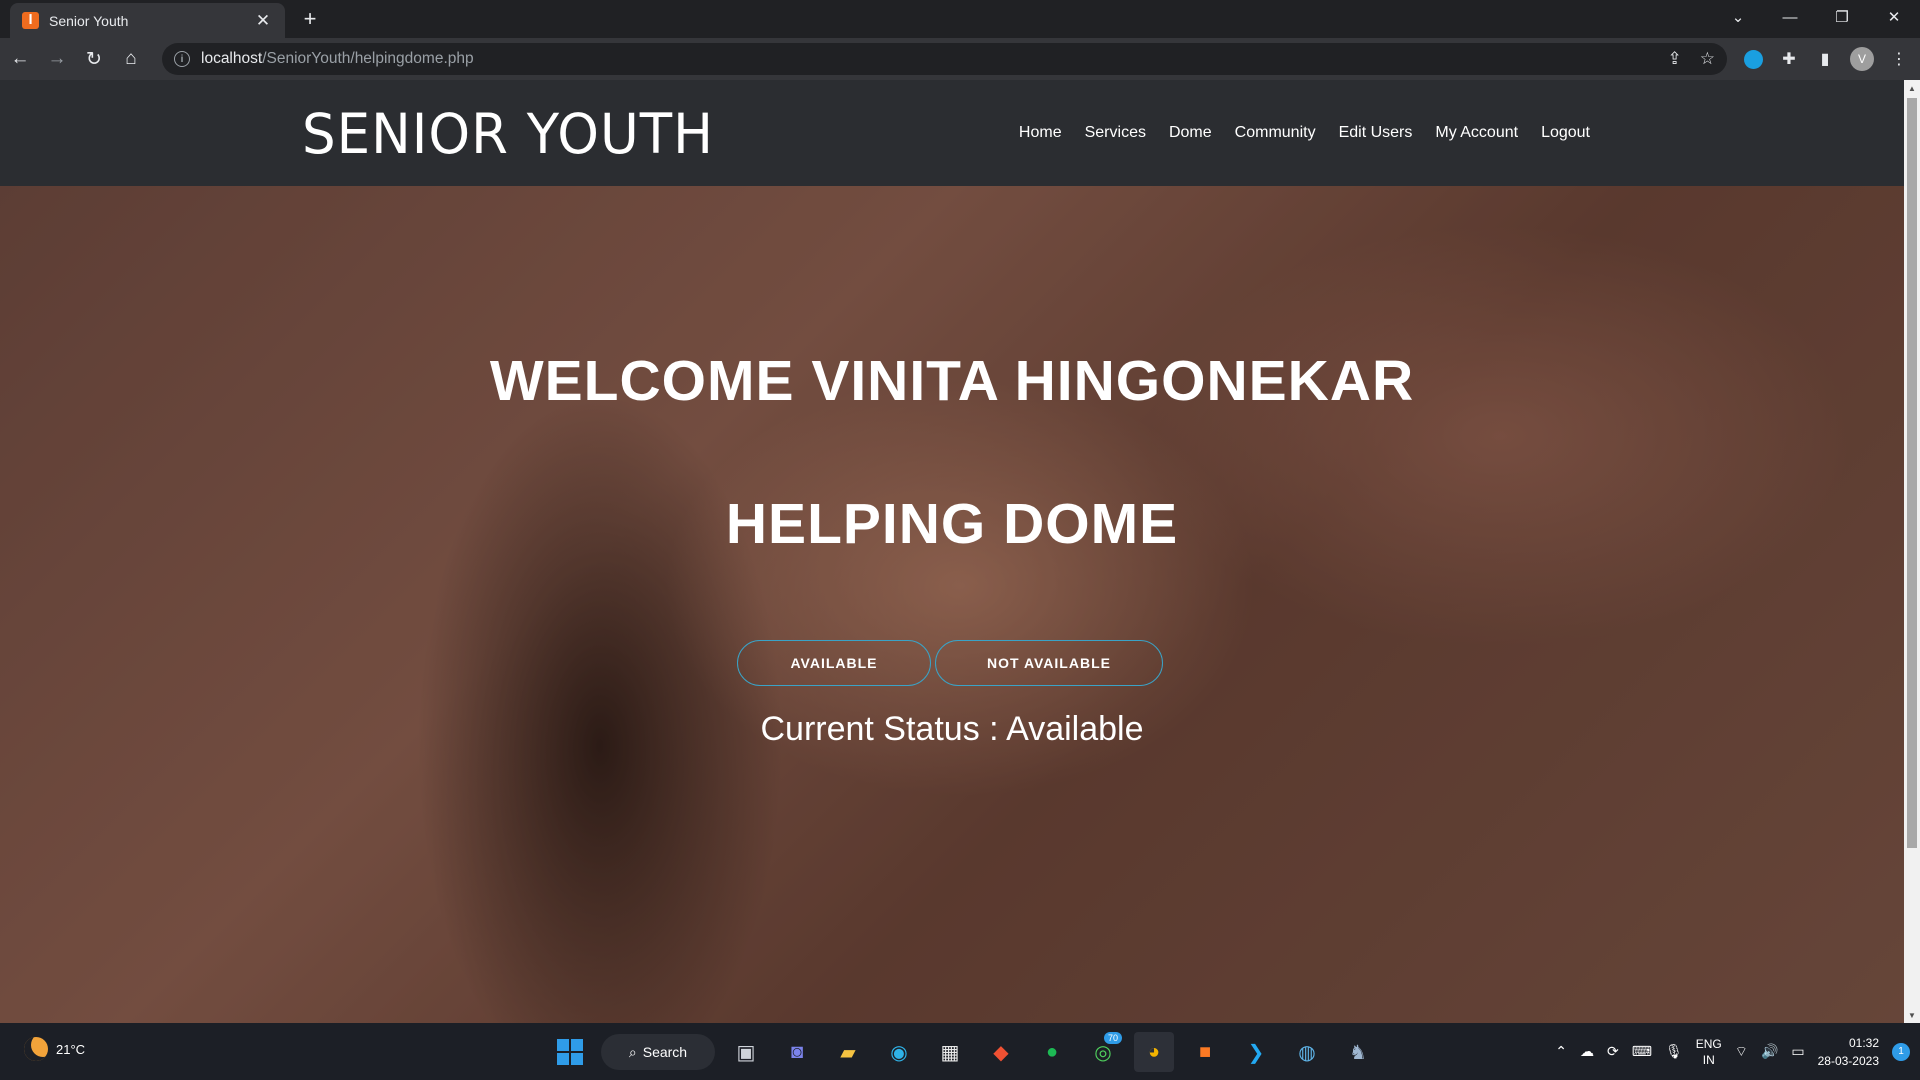  Describe the element at coordinates (1741, 1052) in the screenshot. I see `wifi-icon: ⌔` at that location.